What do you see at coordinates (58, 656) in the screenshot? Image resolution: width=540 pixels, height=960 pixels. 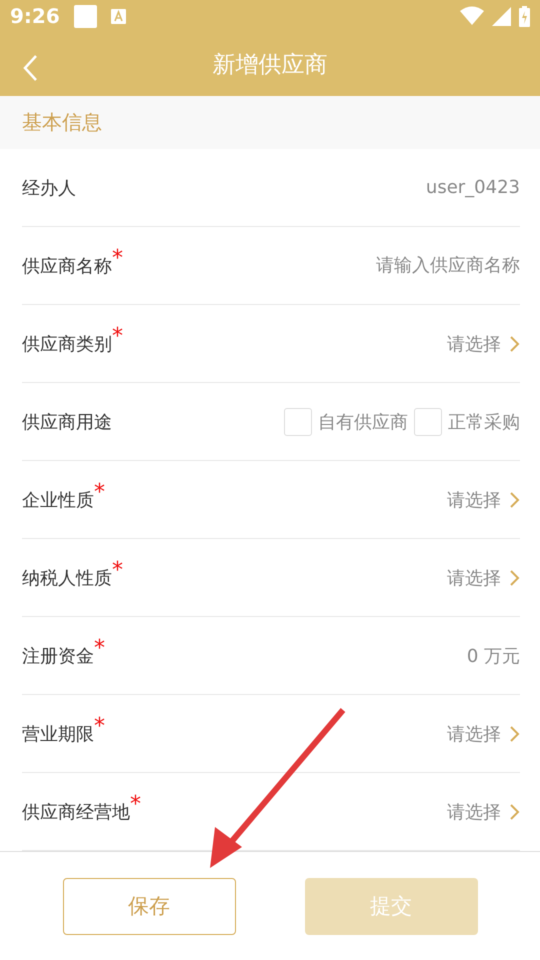 I see `field-label: 注册资金` at bounding box center [58, 656].